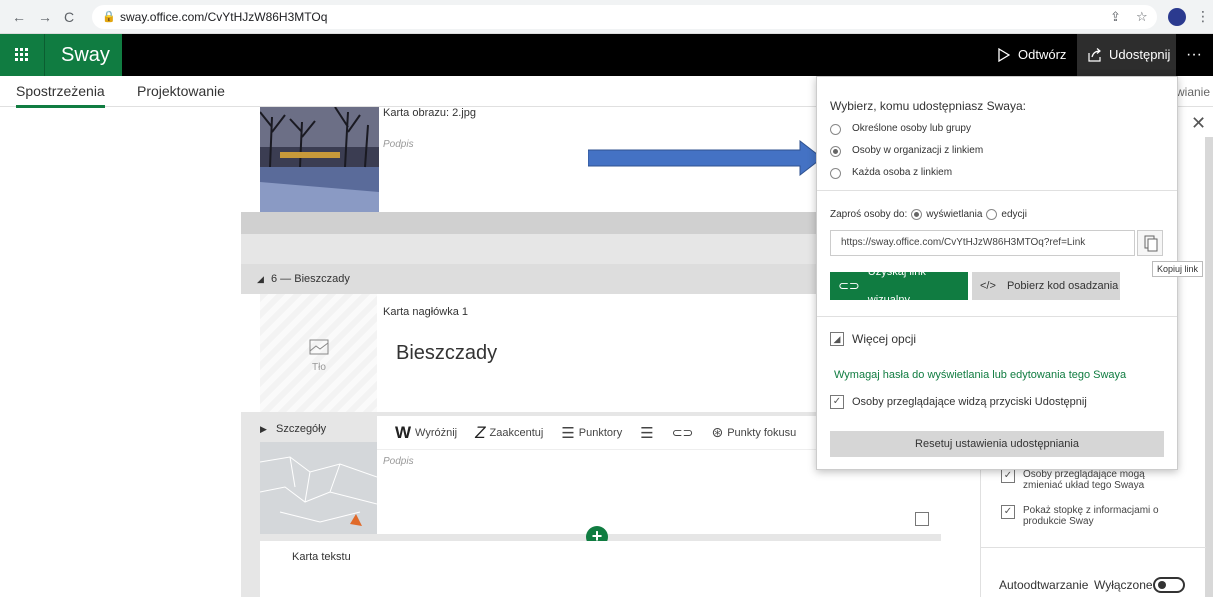 Image resolution: width=1213 pixels, height=597 pixels. I want to click on link-button: ⊂⊃, so click(683, 433).